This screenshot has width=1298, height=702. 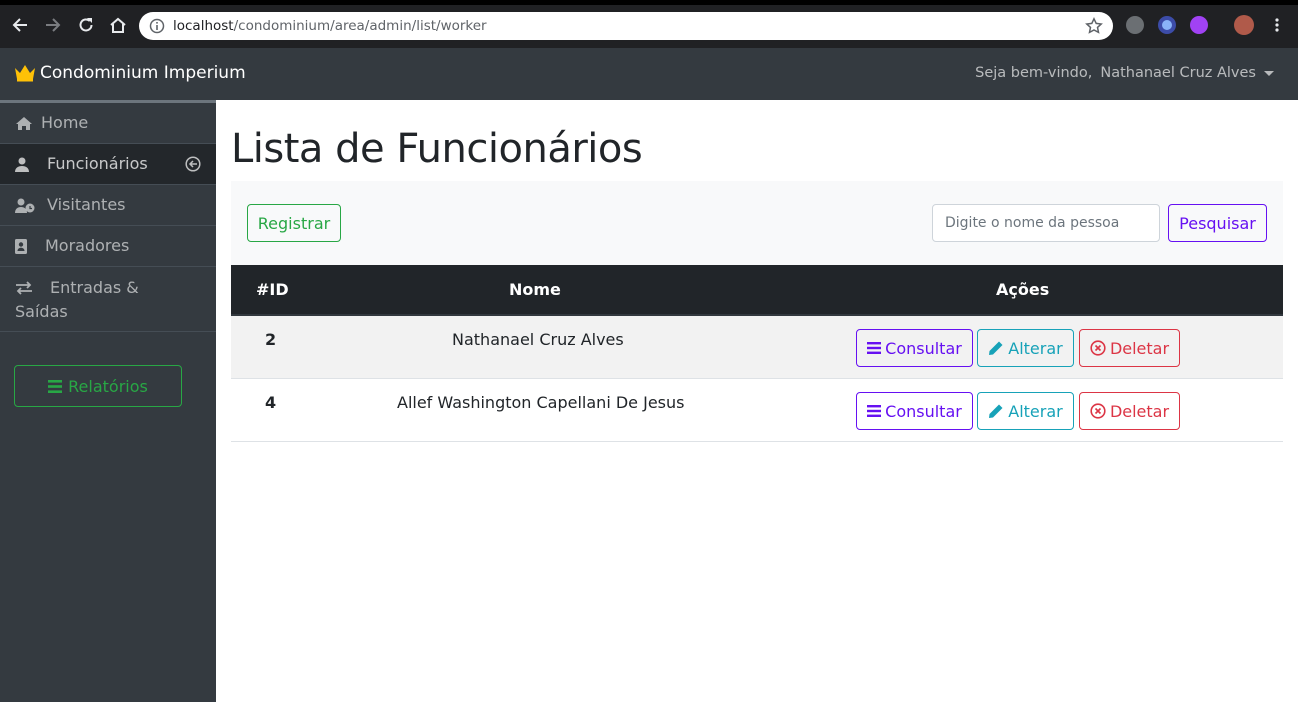 What do you see at coordinates (1094, 26) in the screenshot?
I see `star-icon` at bounding box center [1094, 26].